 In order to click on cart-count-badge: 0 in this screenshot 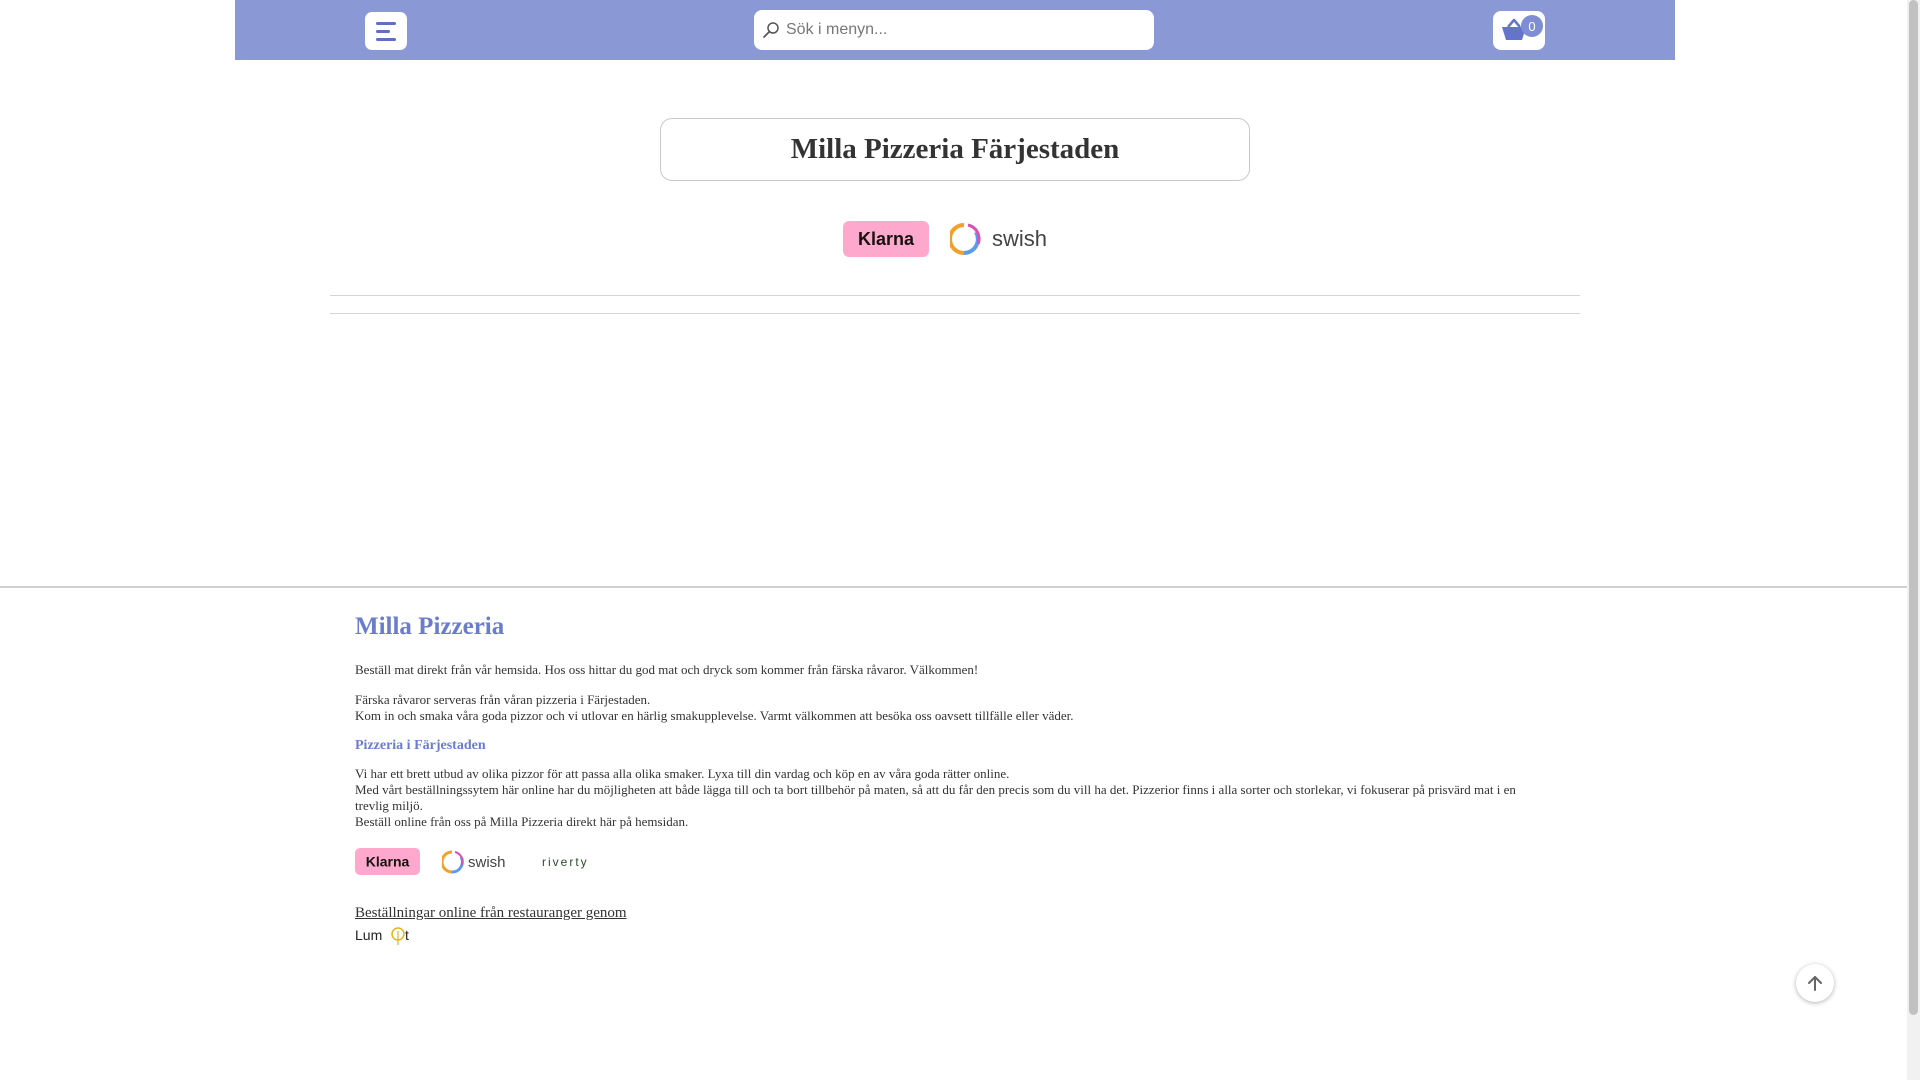, I will do `click(1532, 26)`.